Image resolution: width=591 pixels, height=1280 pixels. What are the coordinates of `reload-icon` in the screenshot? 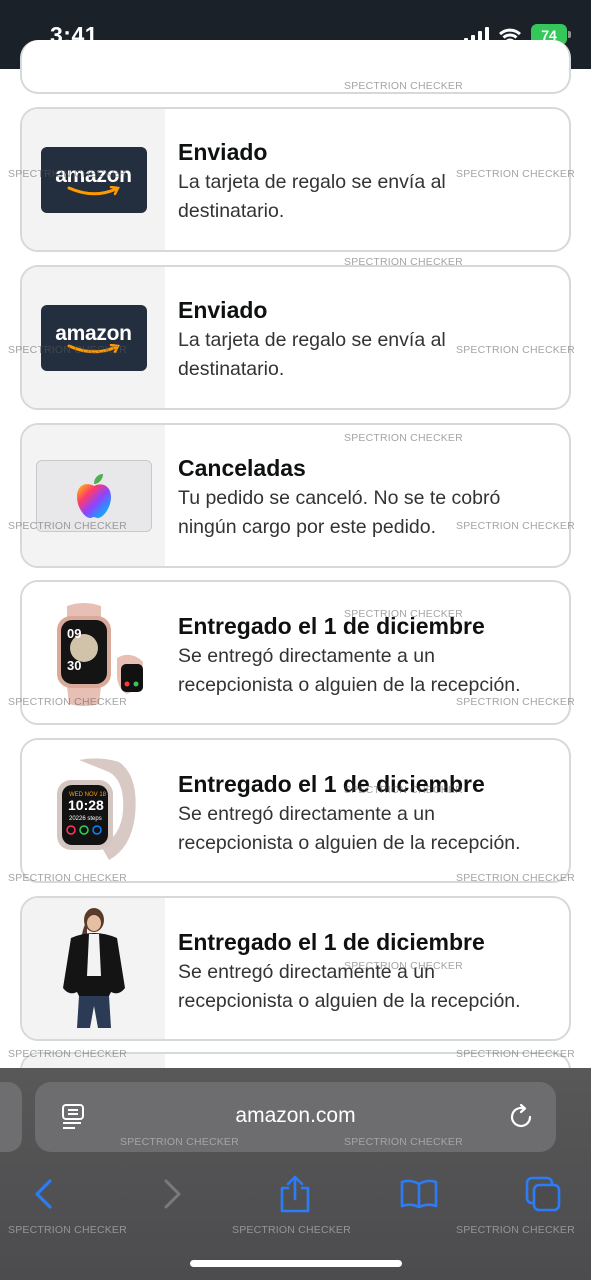 It's located at (521, 1117).